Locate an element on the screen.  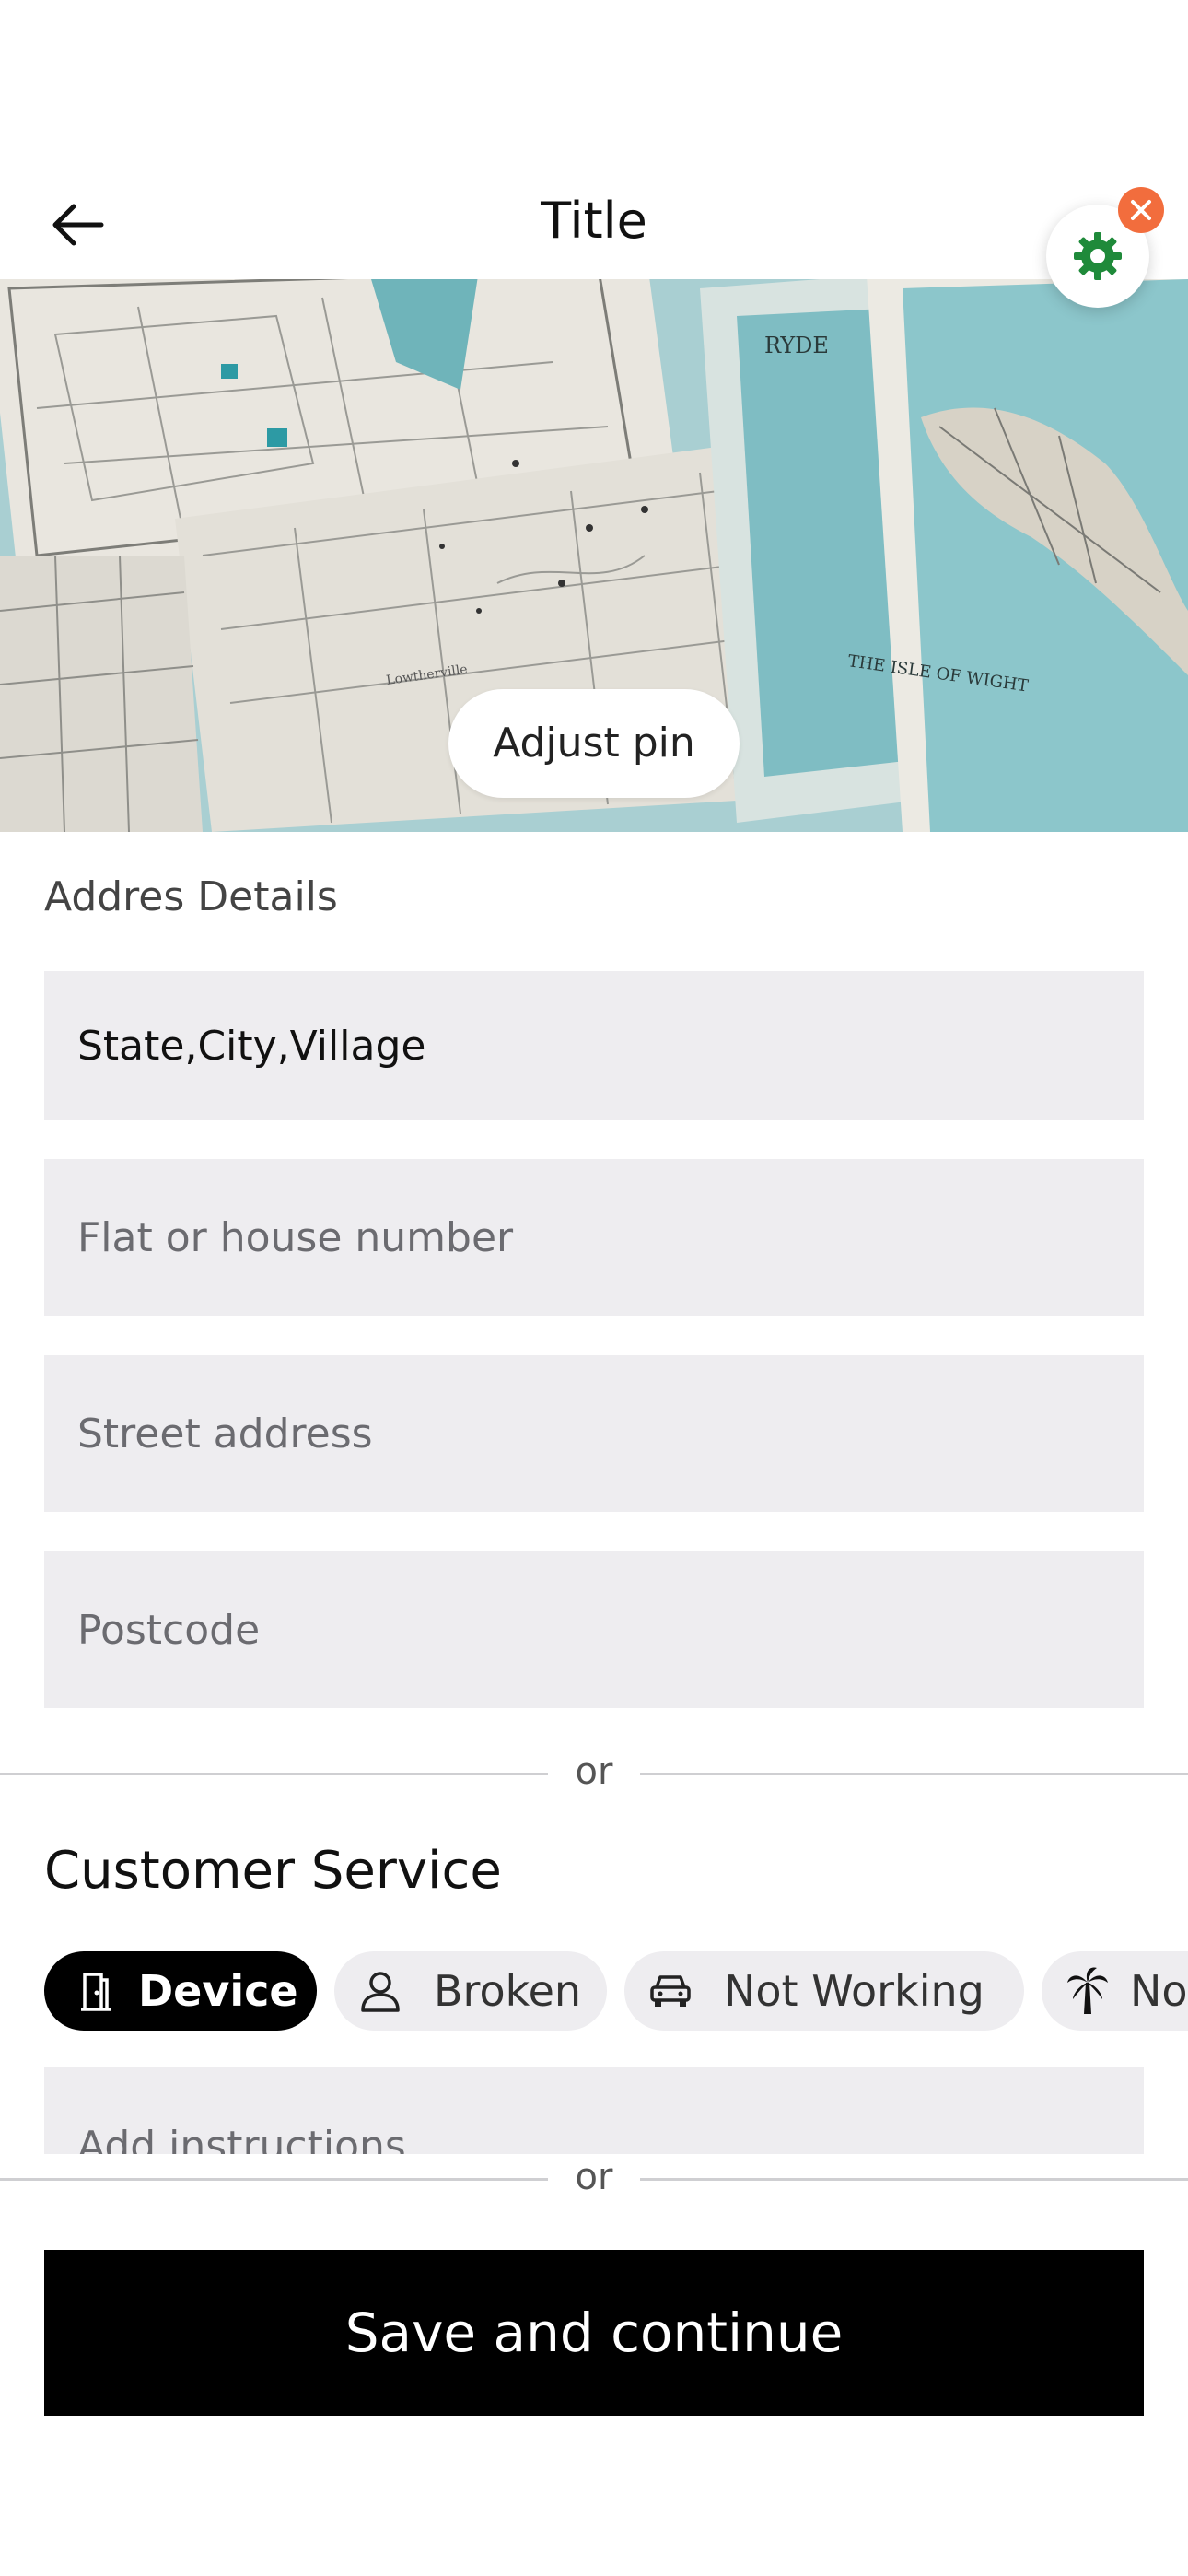
chip-broken-label: Broken is located at coordinates (508, 1991).